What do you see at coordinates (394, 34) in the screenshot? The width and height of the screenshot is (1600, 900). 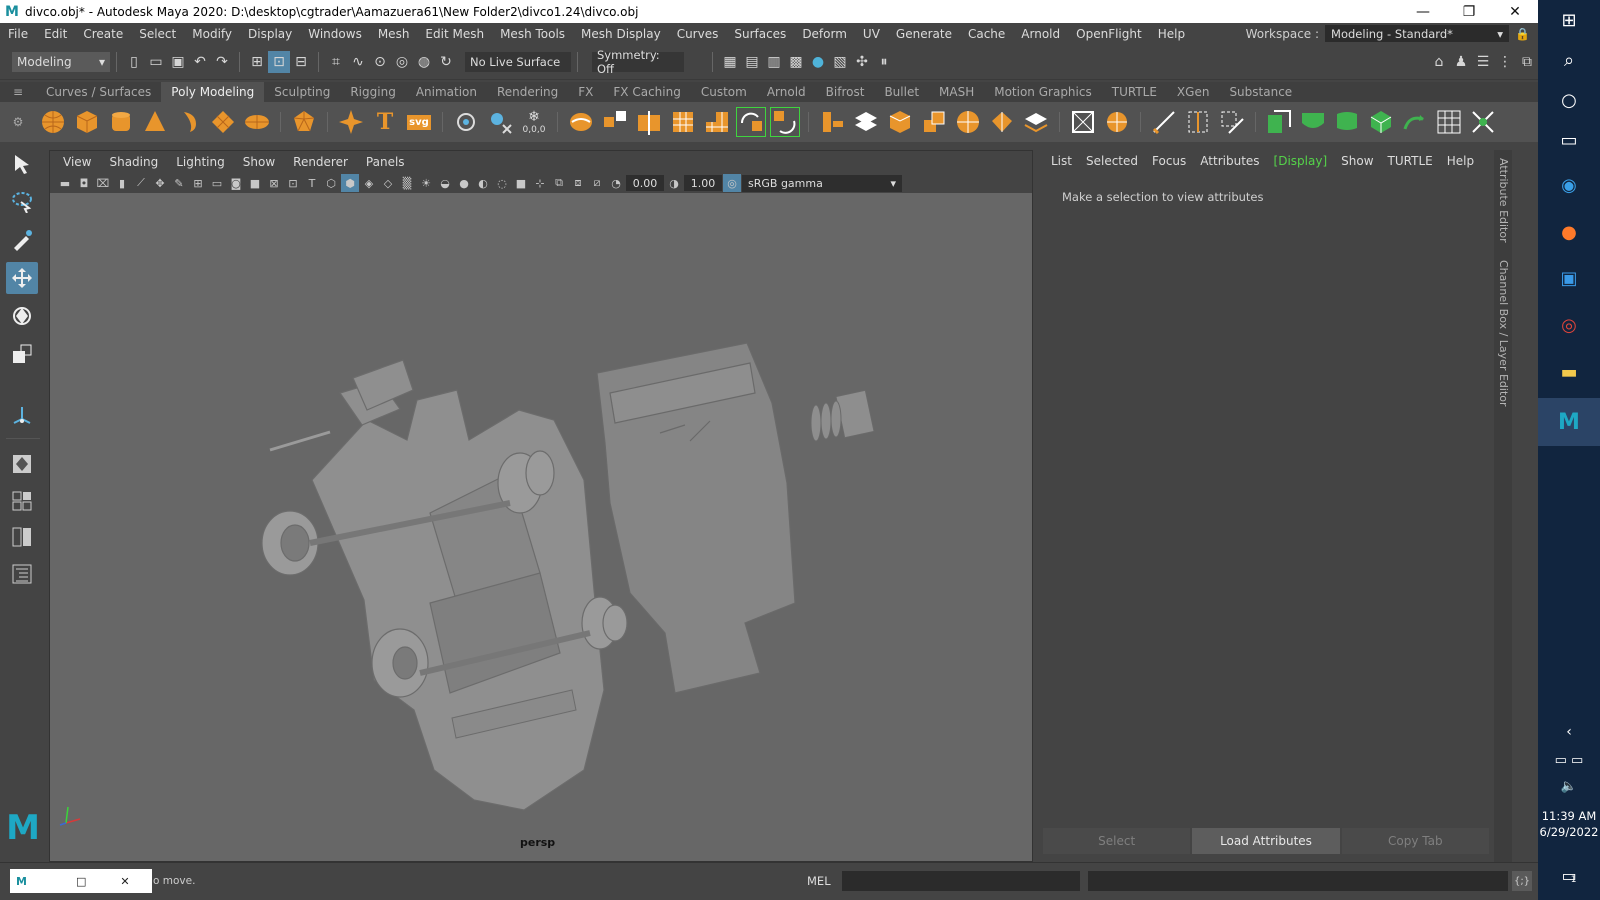 I see `menu-mesh: Mesh` at bounding box center [394, 34].